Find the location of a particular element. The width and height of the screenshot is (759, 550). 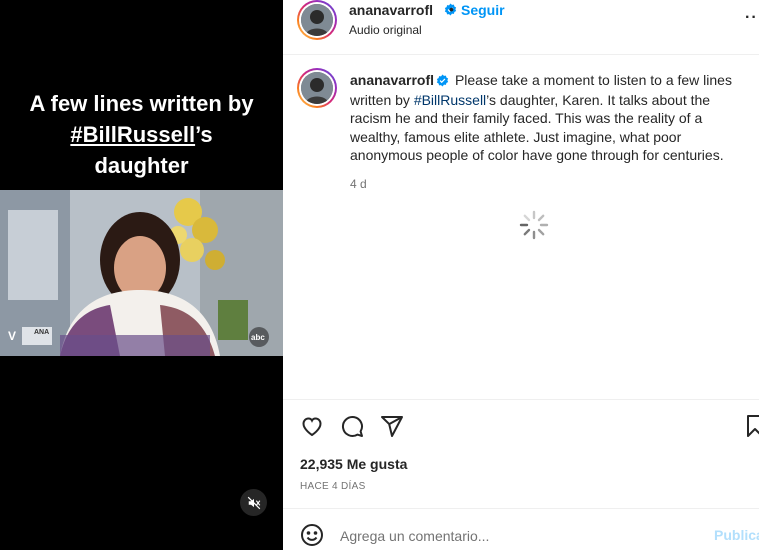

verified-icon is located at coordinates (442, 82).